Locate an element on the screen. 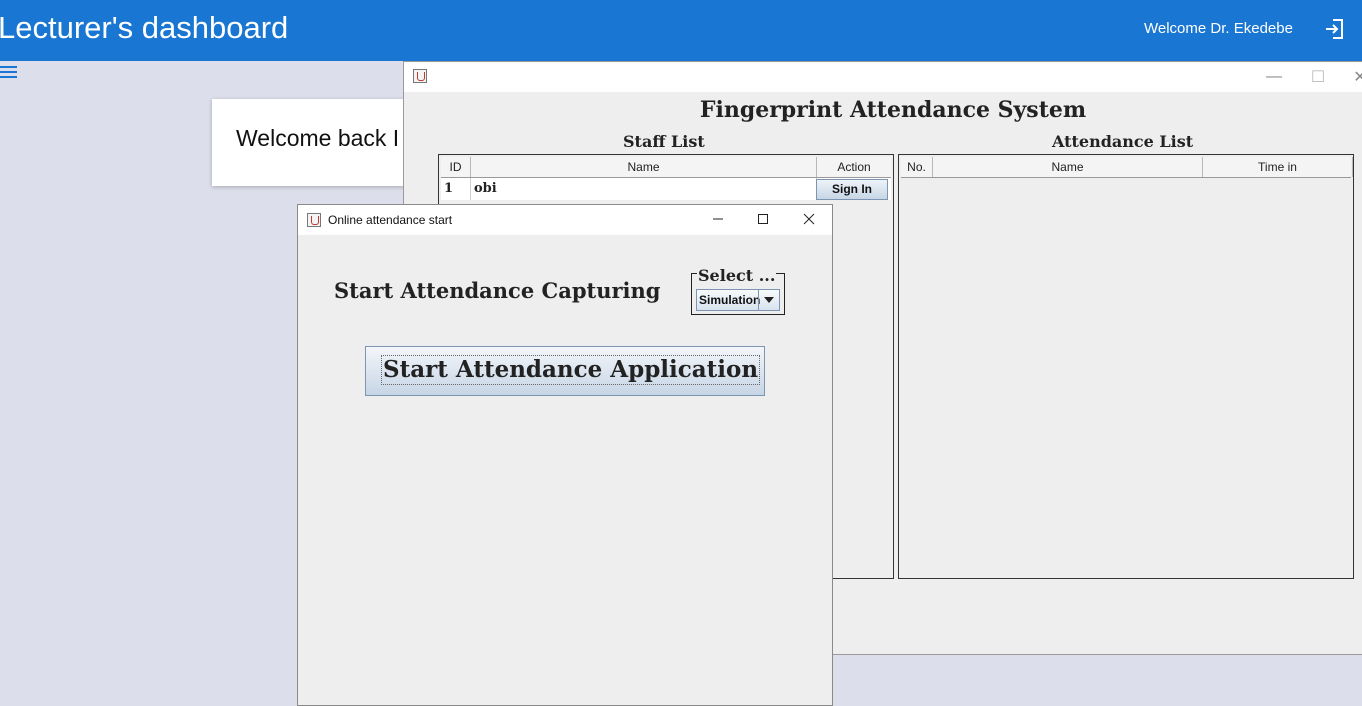  dialog-titlebar: Online attendance start is located at coordinates (565, 220).